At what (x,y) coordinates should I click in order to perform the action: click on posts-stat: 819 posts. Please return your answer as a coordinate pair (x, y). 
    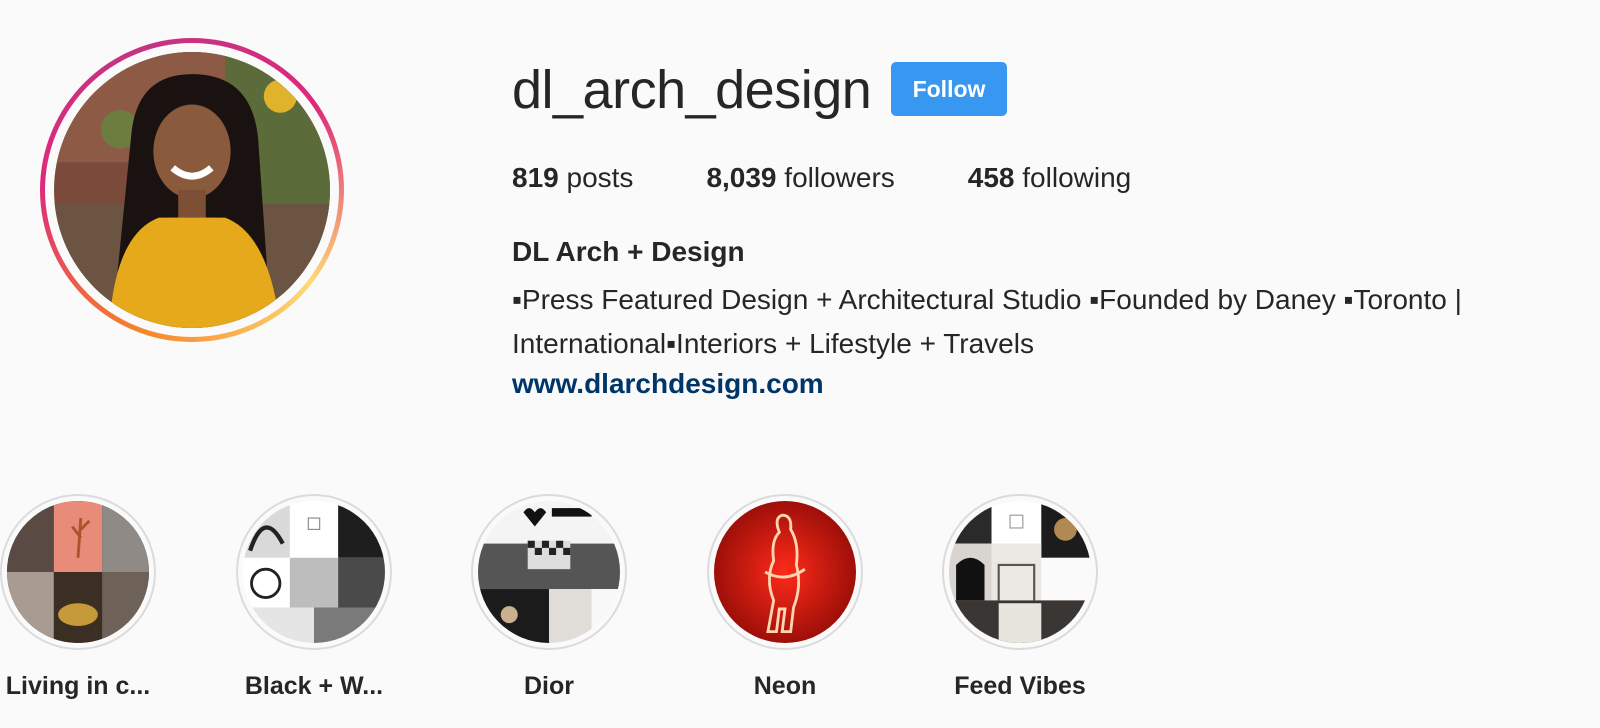
    Looking at the image, I should click on (572, 178).